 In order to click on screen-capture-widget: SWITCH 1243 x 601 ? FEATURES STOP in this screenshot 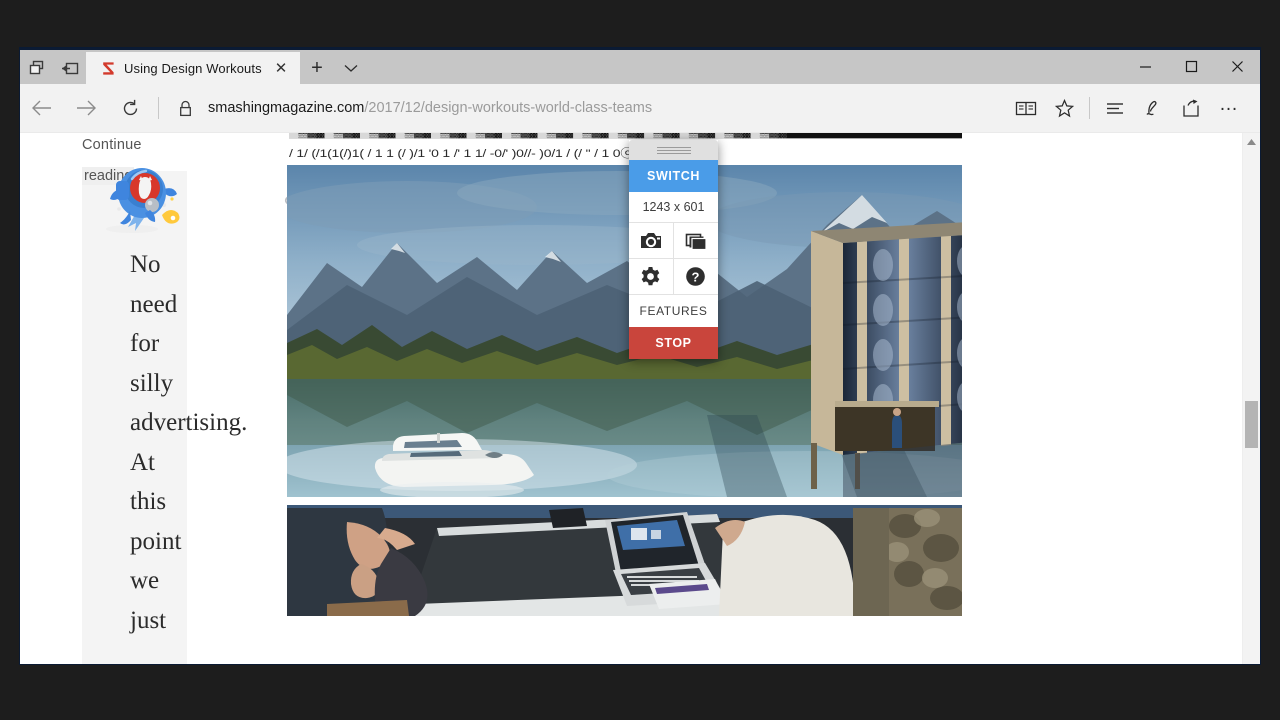, I will do `click(673, 249)`.